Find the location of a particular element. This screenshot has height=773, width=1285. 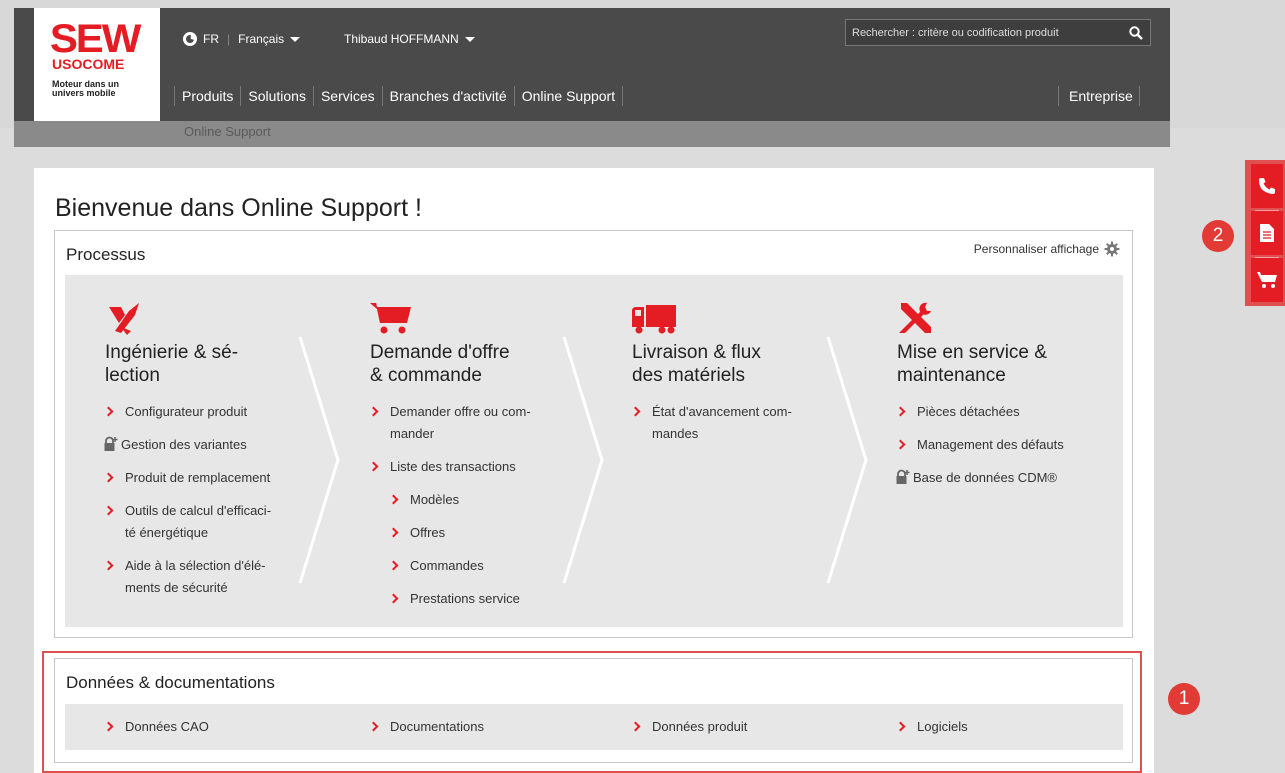

document-button is located at coordinates (1267, 233).